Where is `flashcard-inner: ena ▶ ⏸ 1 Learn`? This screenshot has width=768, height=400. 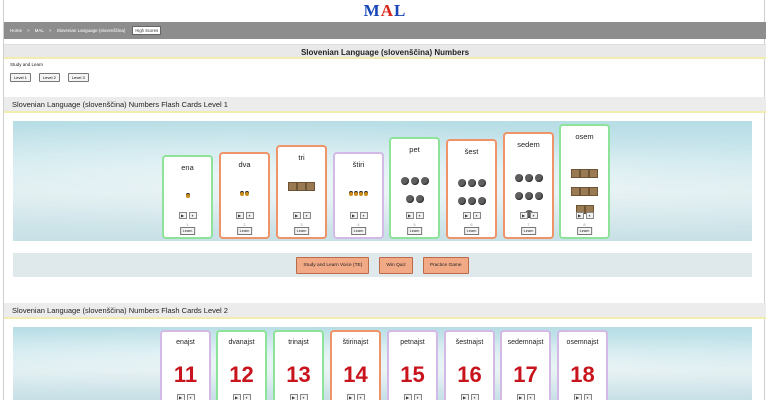 flashcard-inner: ena ▶ ⏸ 1 Learn is located at coordinates (187, 197).